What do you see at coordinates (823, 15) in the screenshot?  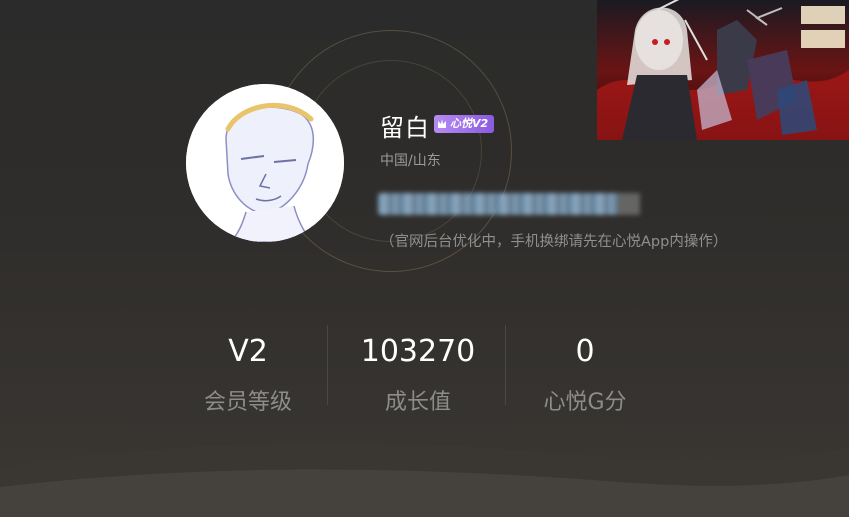 I see `game-logo-top` at bounding box center [823, 15].